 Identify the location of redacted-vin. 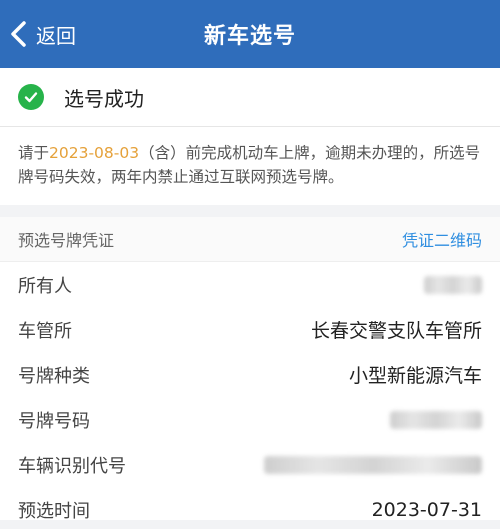
(373, 464).